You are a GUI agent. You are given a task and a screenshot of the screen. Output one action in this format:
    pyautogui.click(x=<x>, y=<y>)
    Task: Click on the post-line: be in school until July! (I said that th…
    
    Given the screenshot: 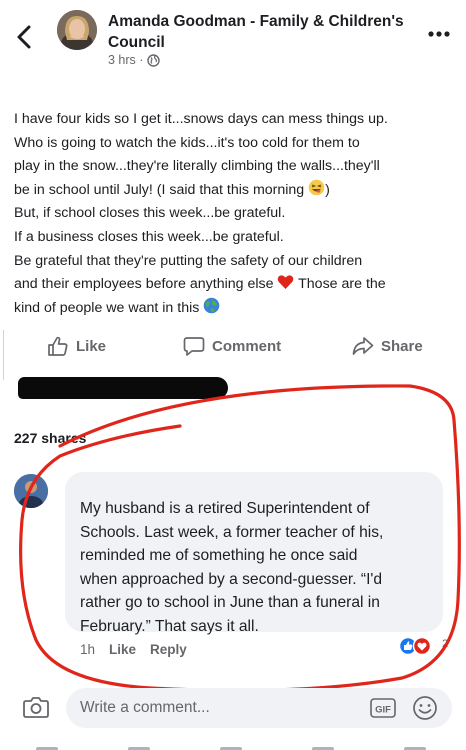 What is the action you would take?
    pyautogui.click(x=236, y=191)
    